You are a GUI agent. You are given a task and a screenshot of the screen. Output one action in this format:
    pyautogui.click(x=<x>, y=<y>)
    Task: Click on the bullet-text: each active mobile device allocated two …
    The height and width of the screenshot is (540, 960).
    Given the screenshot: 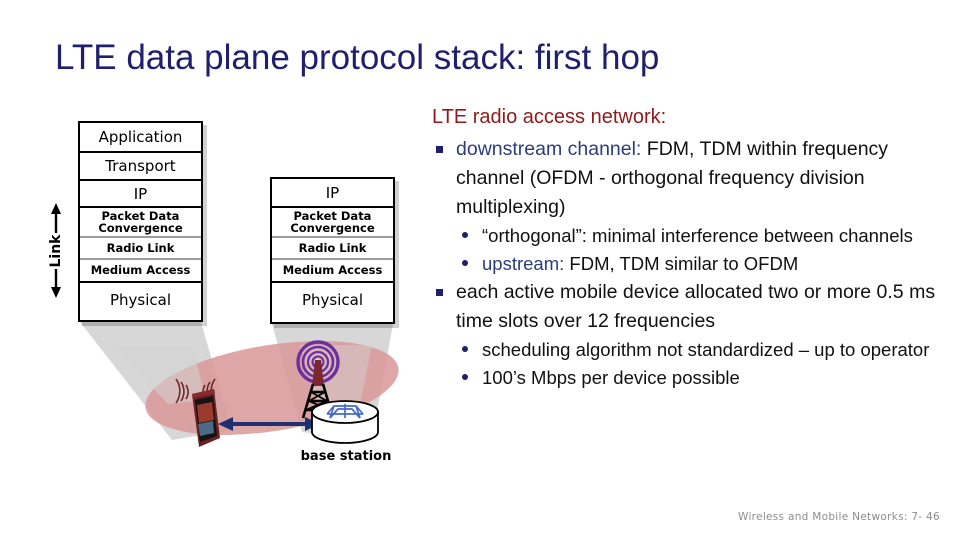 What is the action you would take?
    pyautogui.click(x=696, y=306)
    